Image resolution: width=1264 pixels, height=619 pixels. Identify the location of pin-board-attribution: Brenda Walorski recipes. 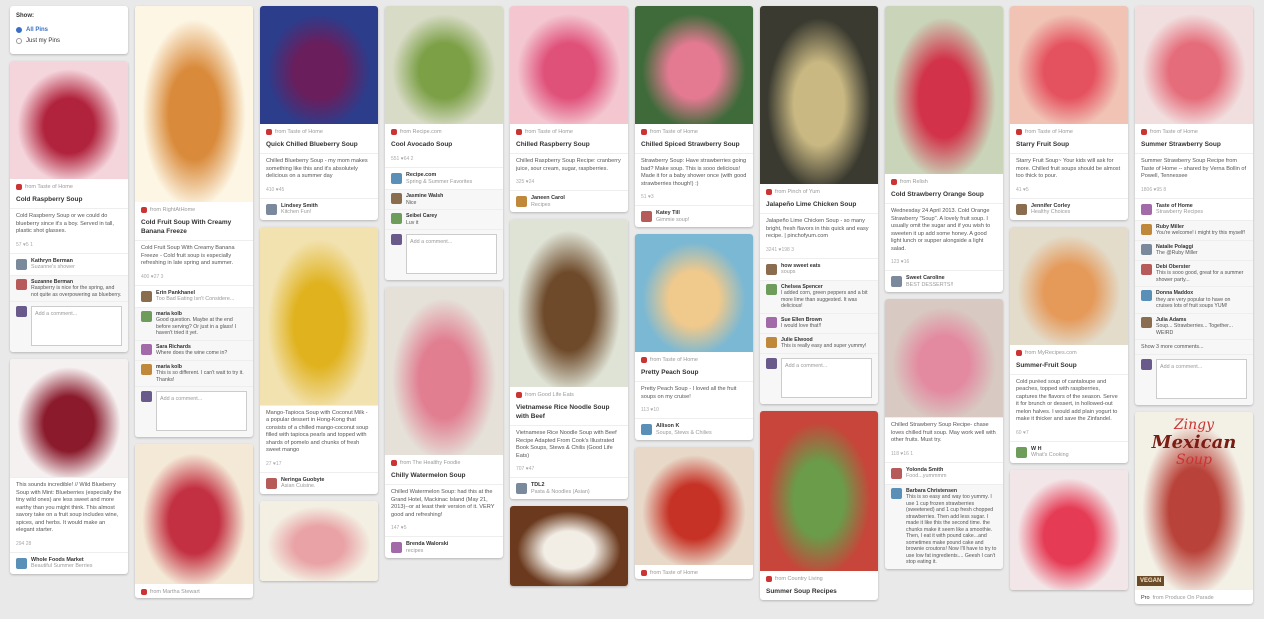
(444, 547).